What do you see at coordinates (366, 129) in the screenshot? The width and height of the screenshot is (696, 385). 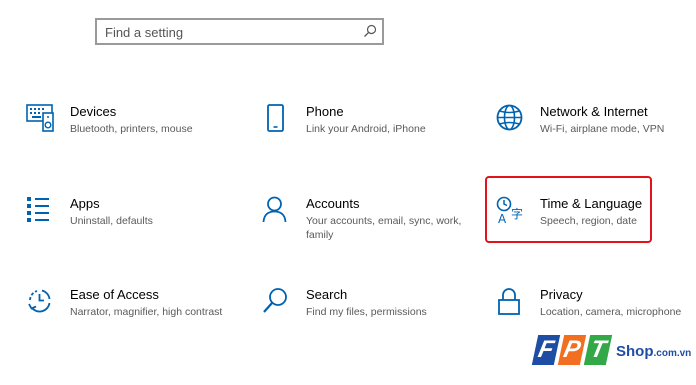 I see `tile-description: Link your Android, iPhone` at bounding box center [366, 129].